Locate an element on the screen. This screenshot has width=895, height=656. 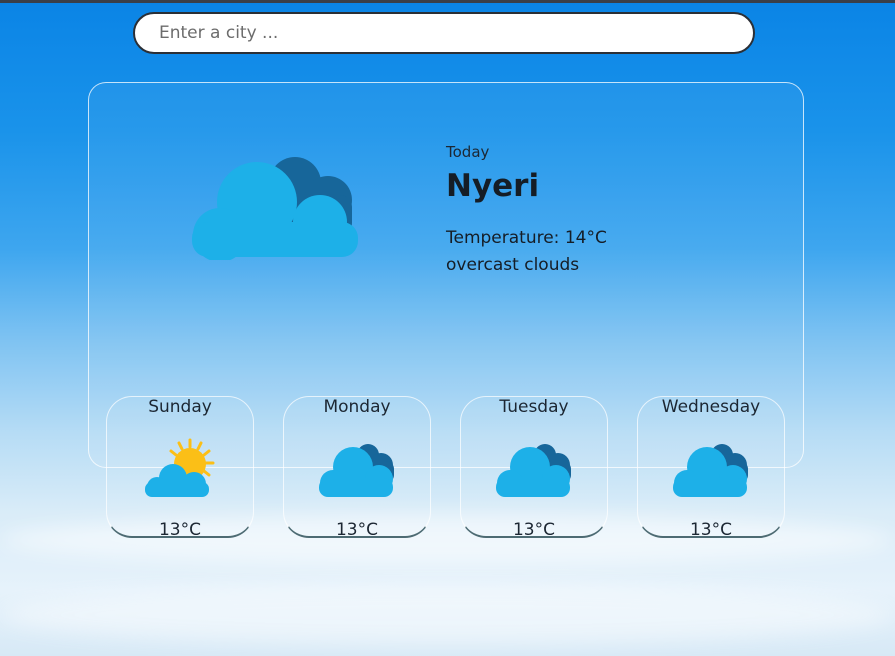
today-label: Today is located at coordinates (468, 152).